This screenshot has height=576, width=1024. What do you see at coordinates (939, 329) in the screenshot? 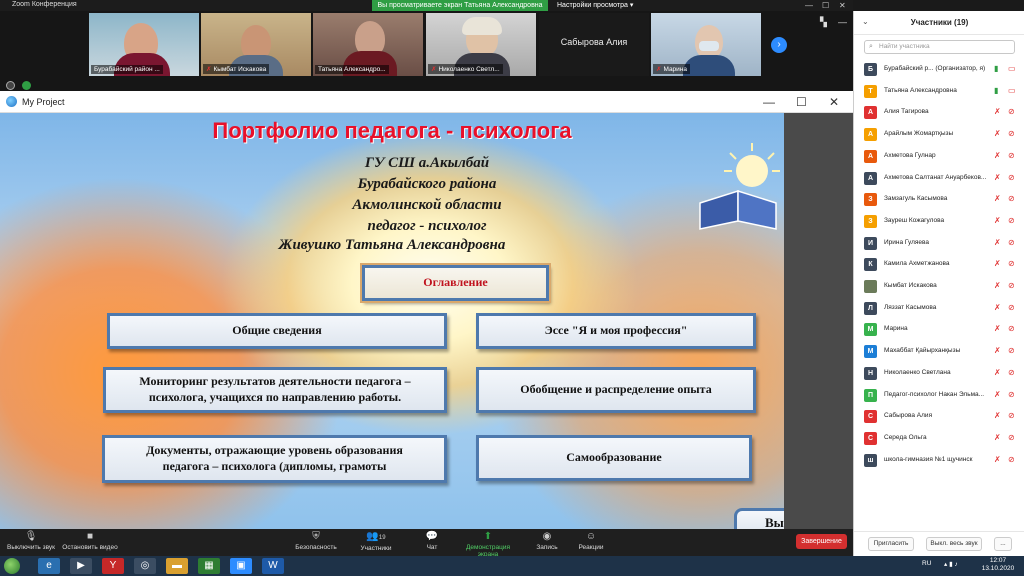
I see `participant-row: М Марина ✗ ⊘` at bounding box center [939, 329].